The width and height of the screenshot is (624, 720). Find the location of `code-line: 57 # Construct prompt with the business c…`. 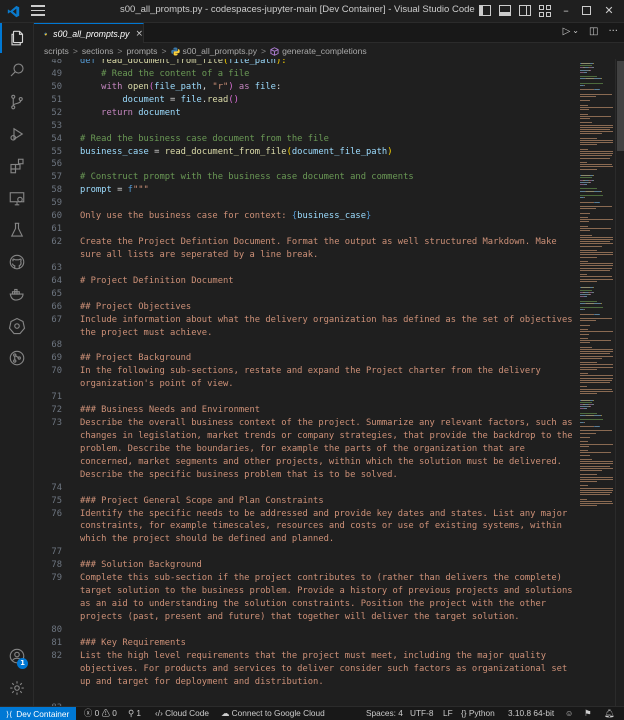

code-line: 57 # Construct prompt with the business c… is located at coordinates (306, 177).